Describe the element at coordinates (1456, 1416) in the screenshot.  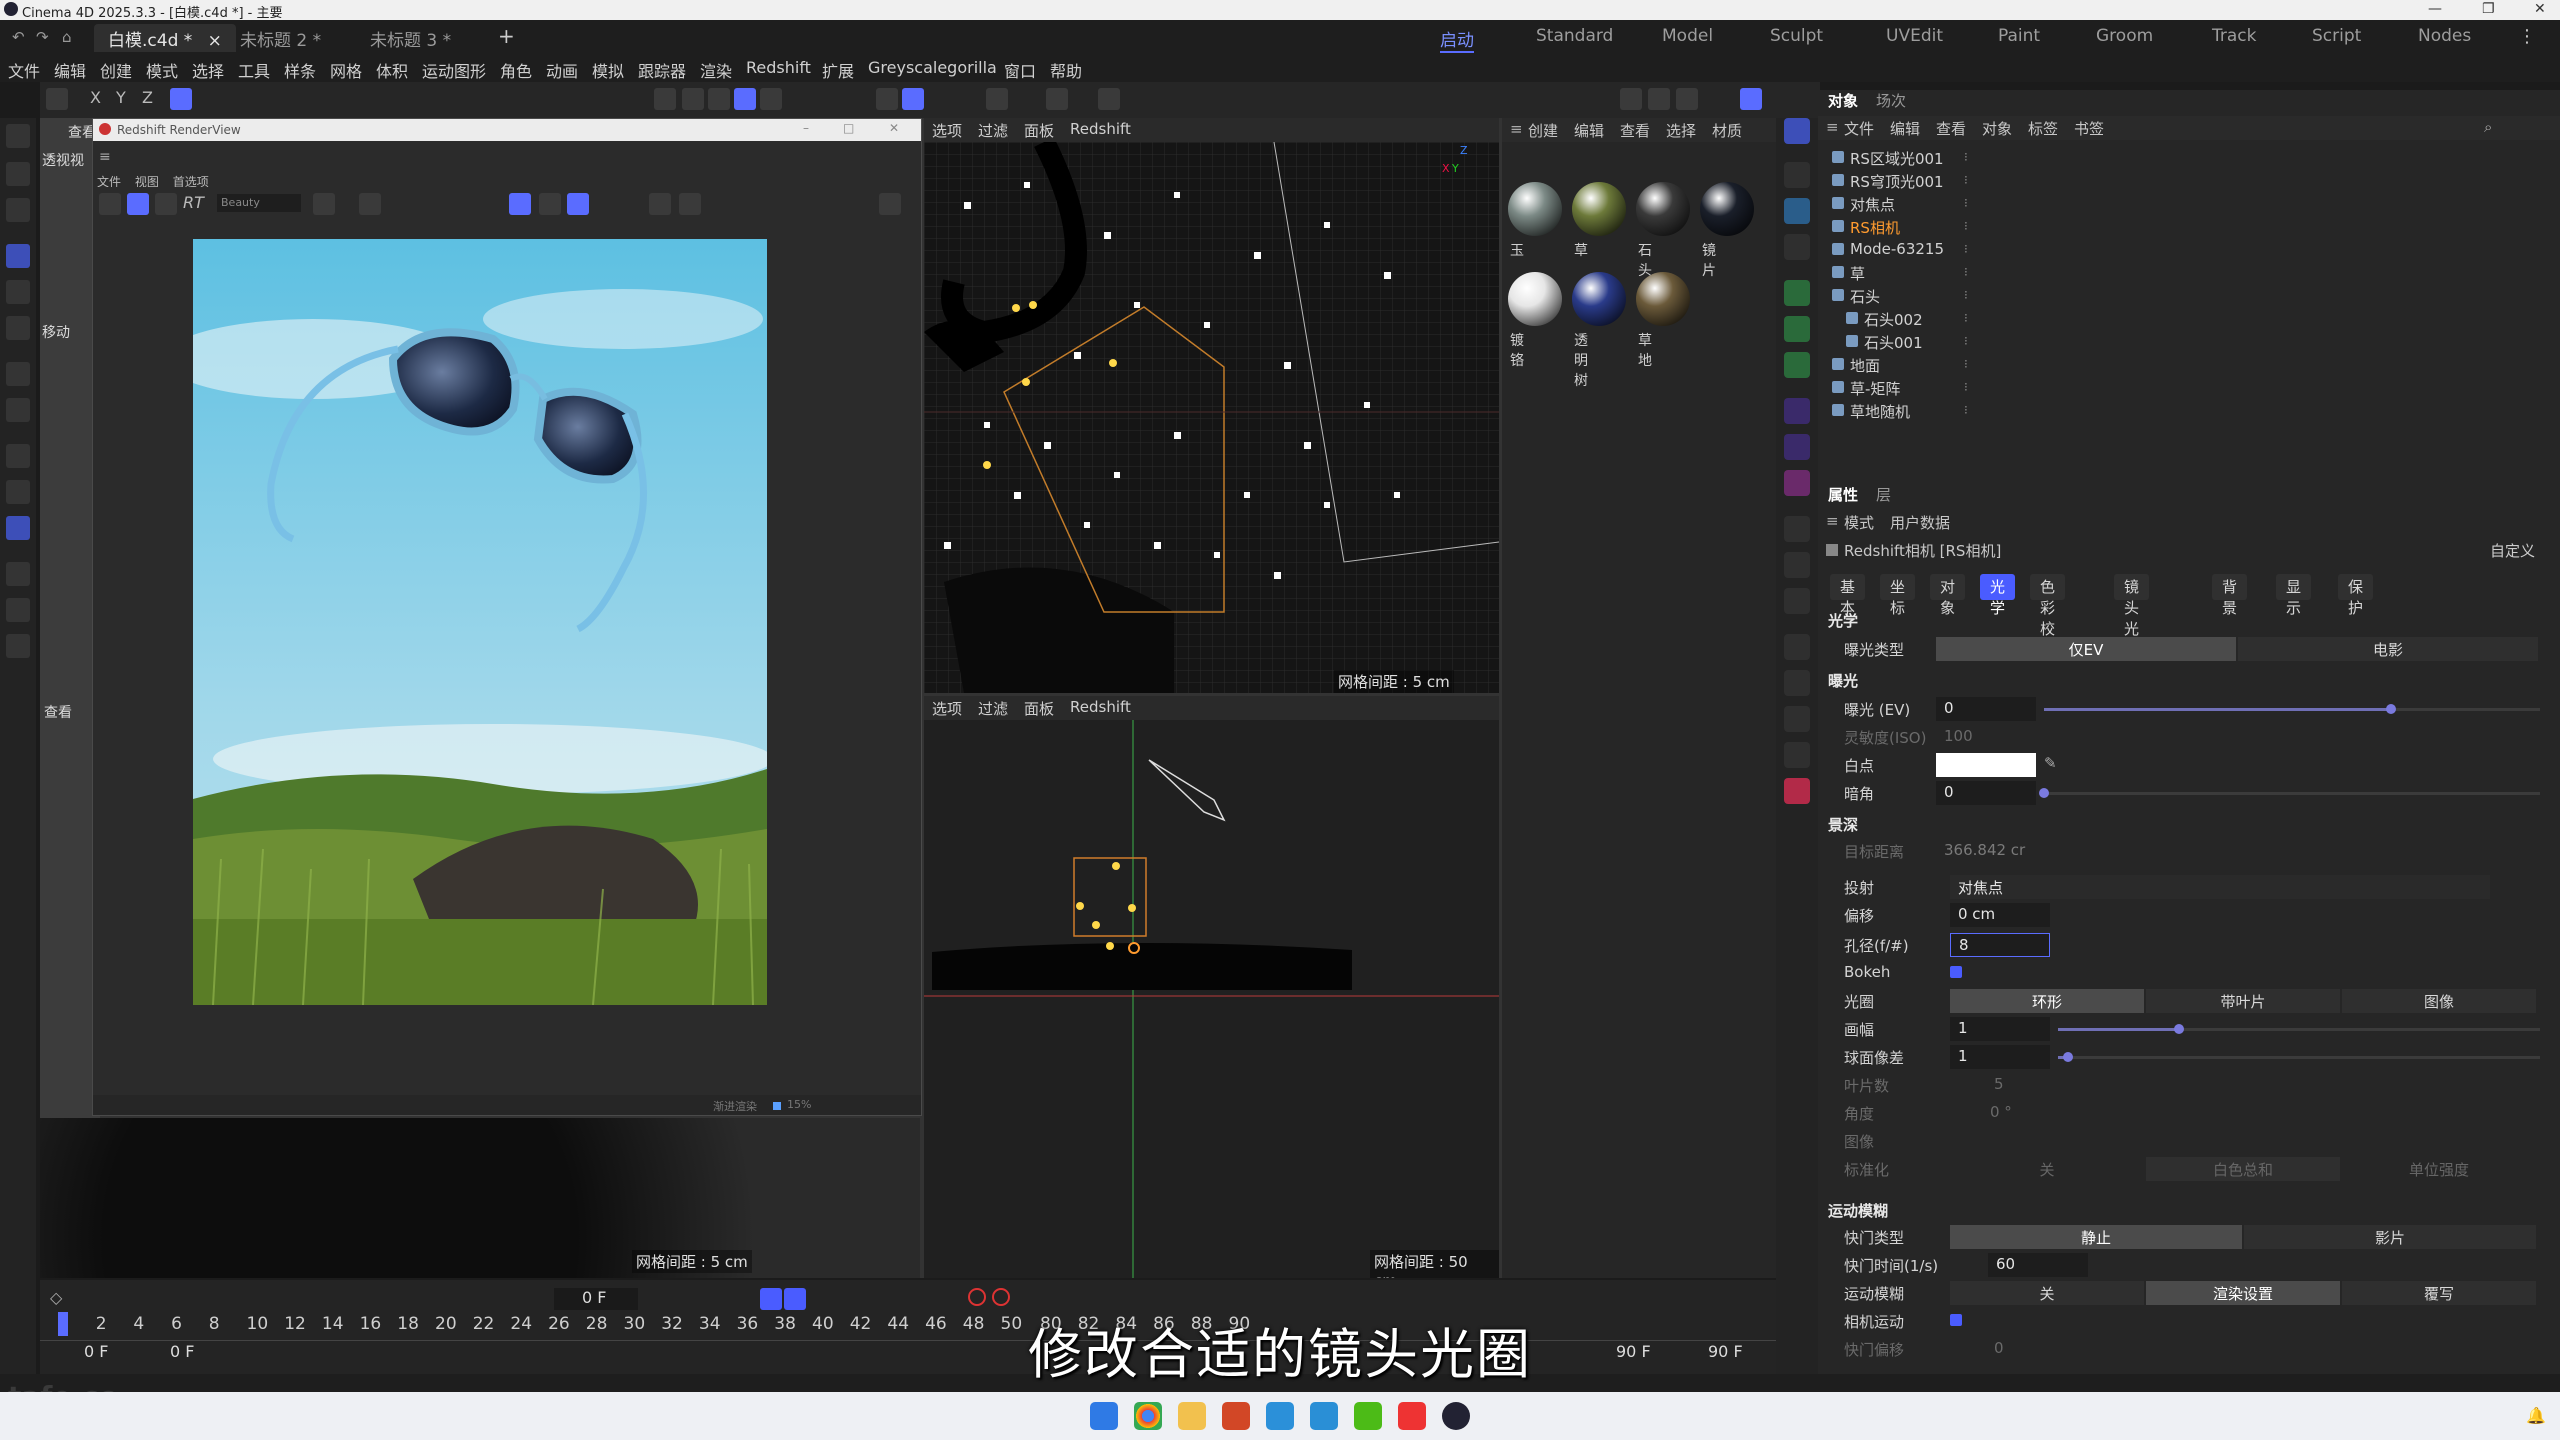
I see `cinema4d-taskbar-icon` at that location.